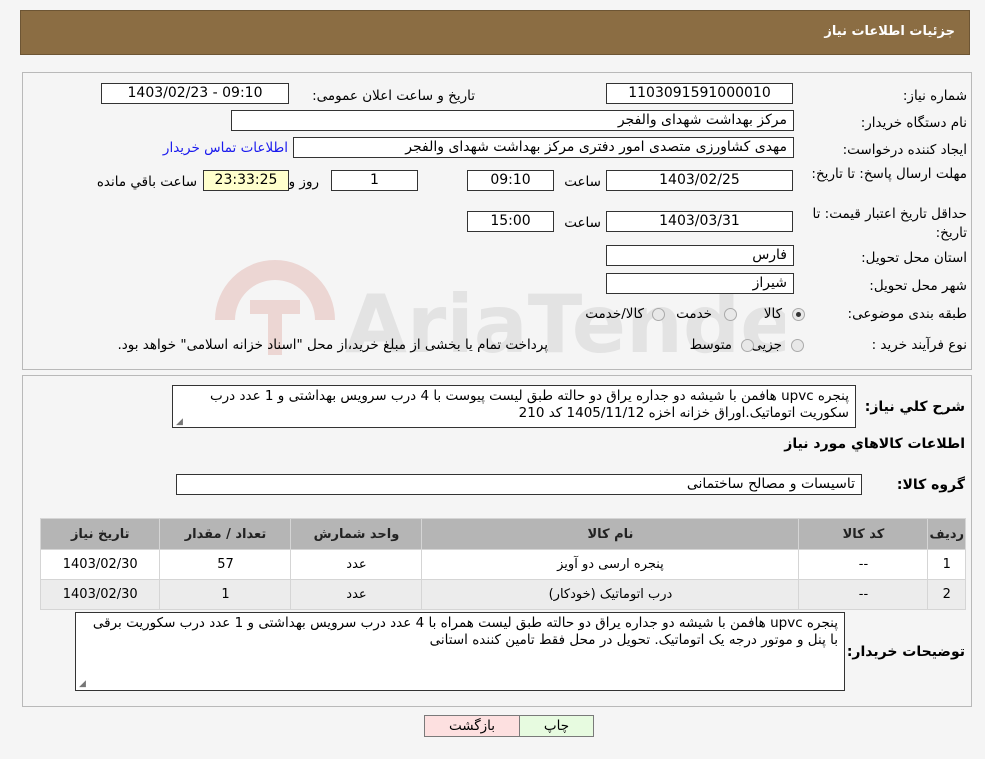 This screenshot has width=985, height=759. Describe the element at coordinates (699, 180) in the screenshot. I see `deadline-date-field: 1403/02/25` at that location.